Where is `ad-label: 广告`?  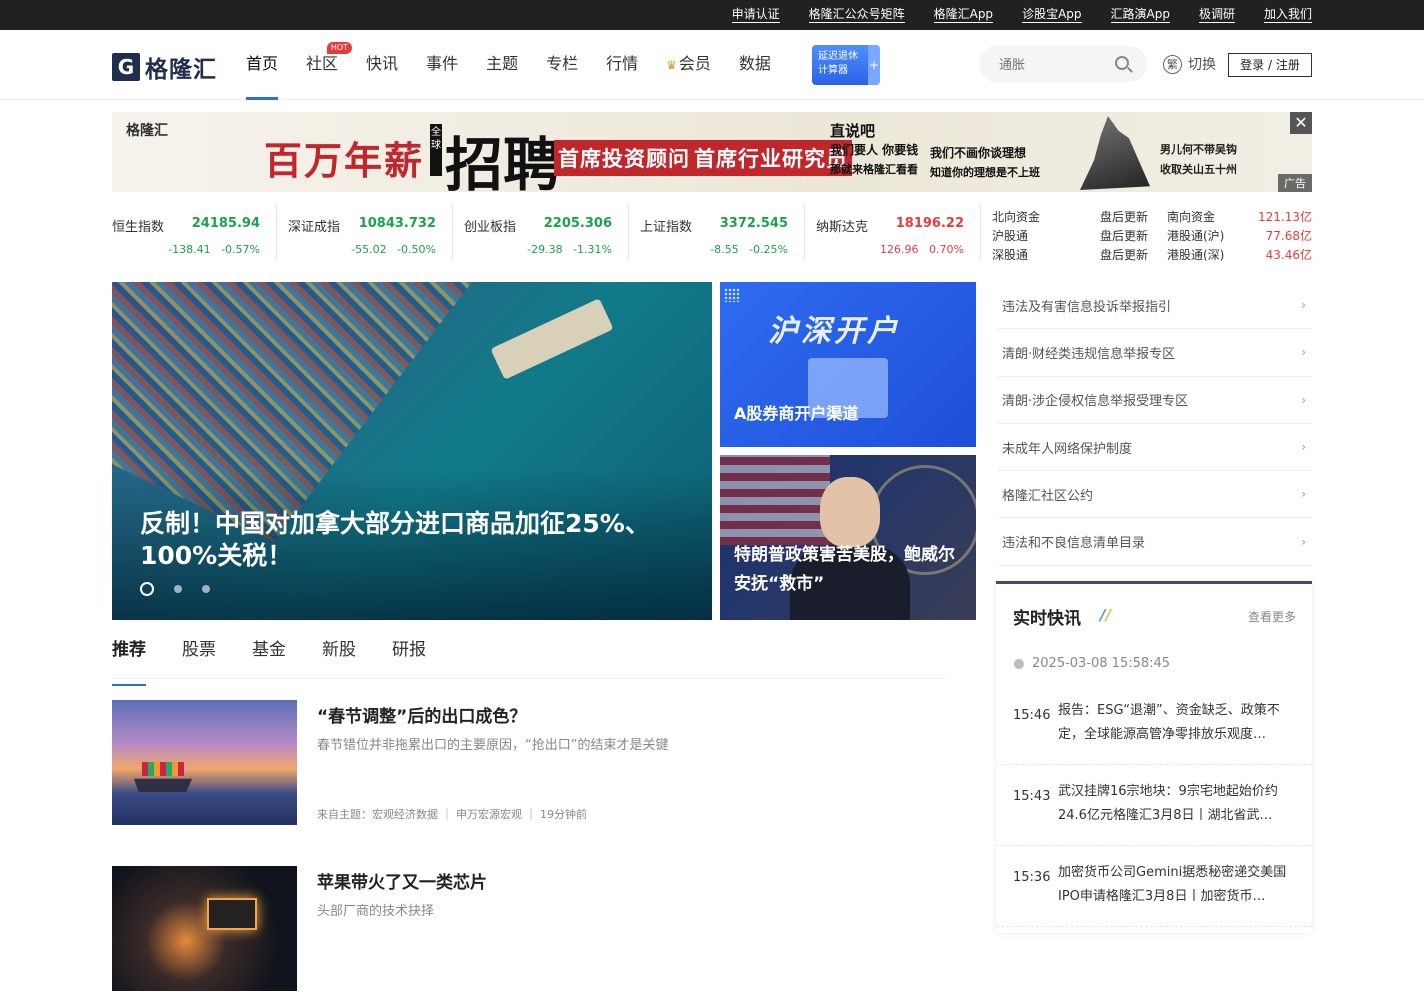 ad-label: 广告 is located at coordinates (1295, 183).